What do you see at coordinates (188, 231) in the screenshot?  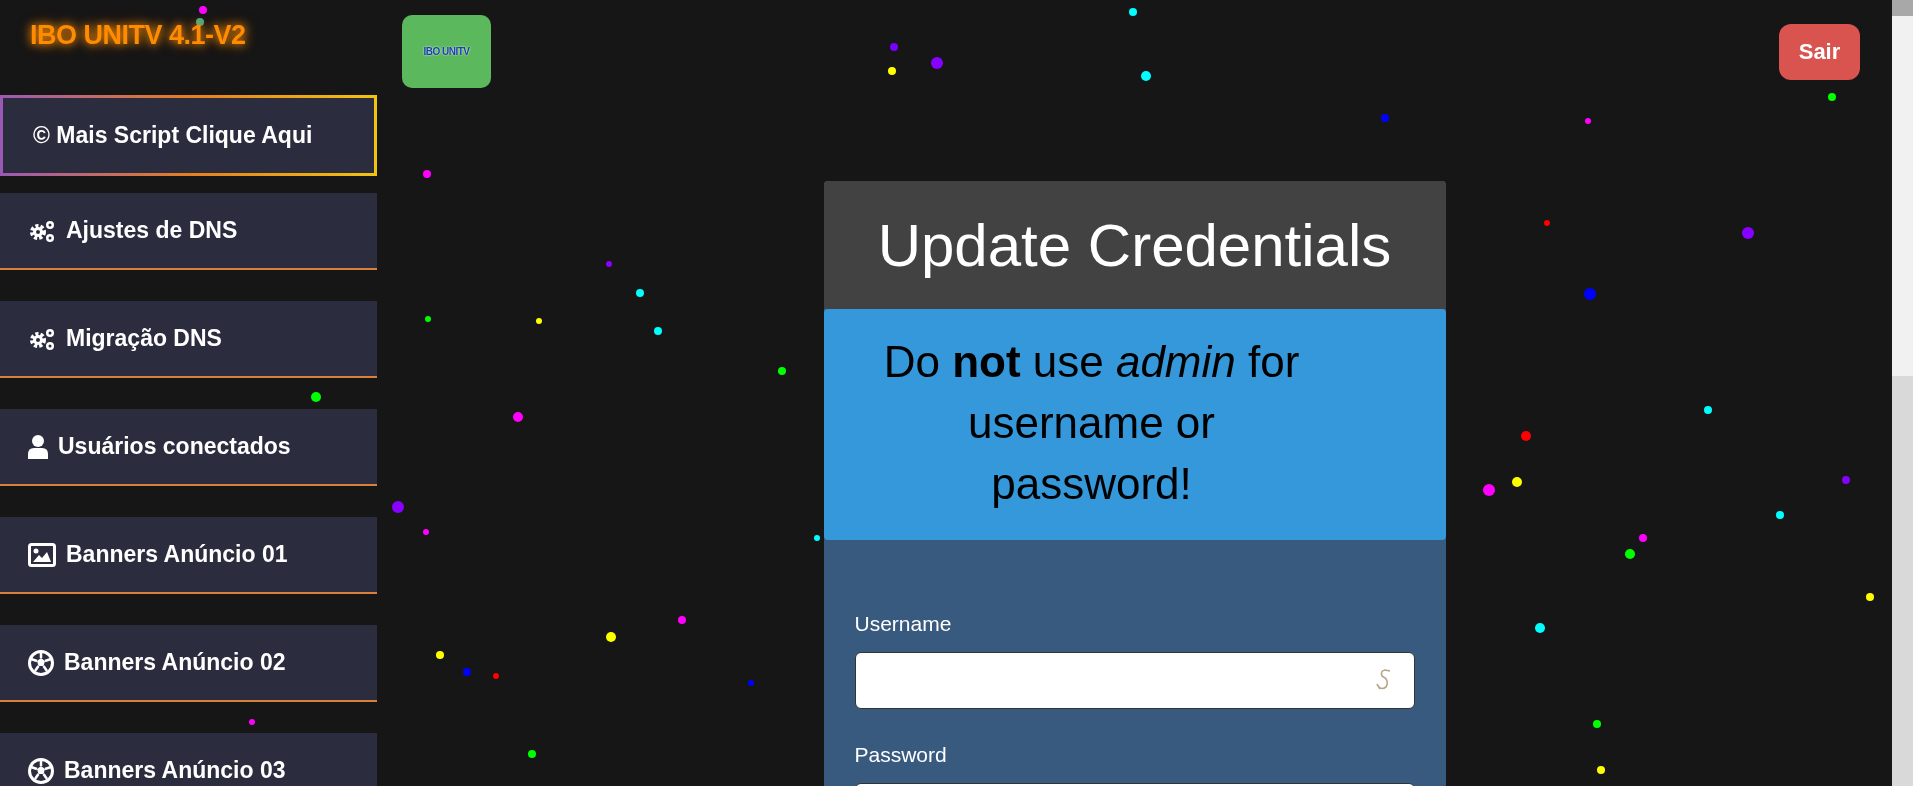 I see `sidebar-item: Ajustes de DNS` at bounding box center [188, 231].